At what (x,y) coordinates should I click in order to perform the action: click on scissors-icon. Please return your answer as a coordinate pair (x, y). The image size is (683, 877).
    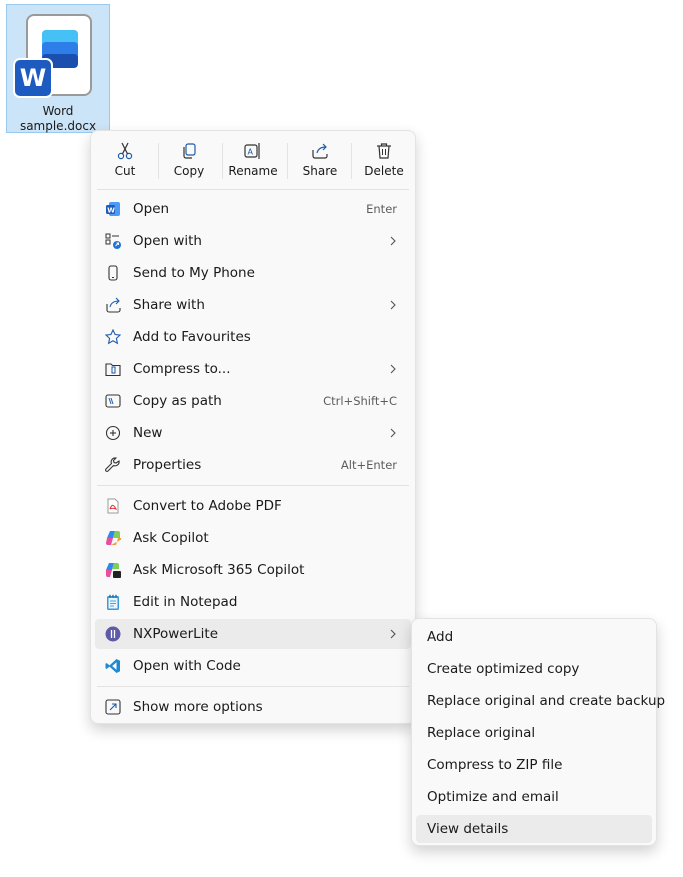
    Looking at the image, I should click on (125, 151).